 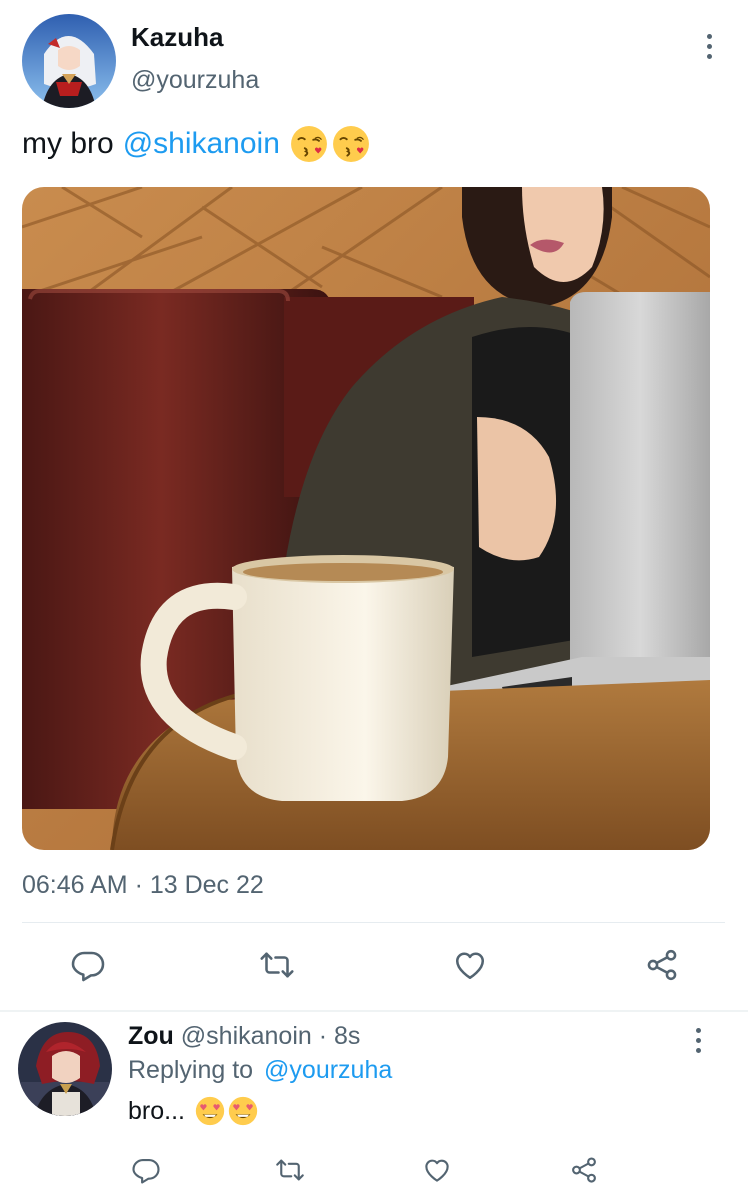 I want to click on replying-to: Replying to @yourzuha, so click(x=260, y=1070).